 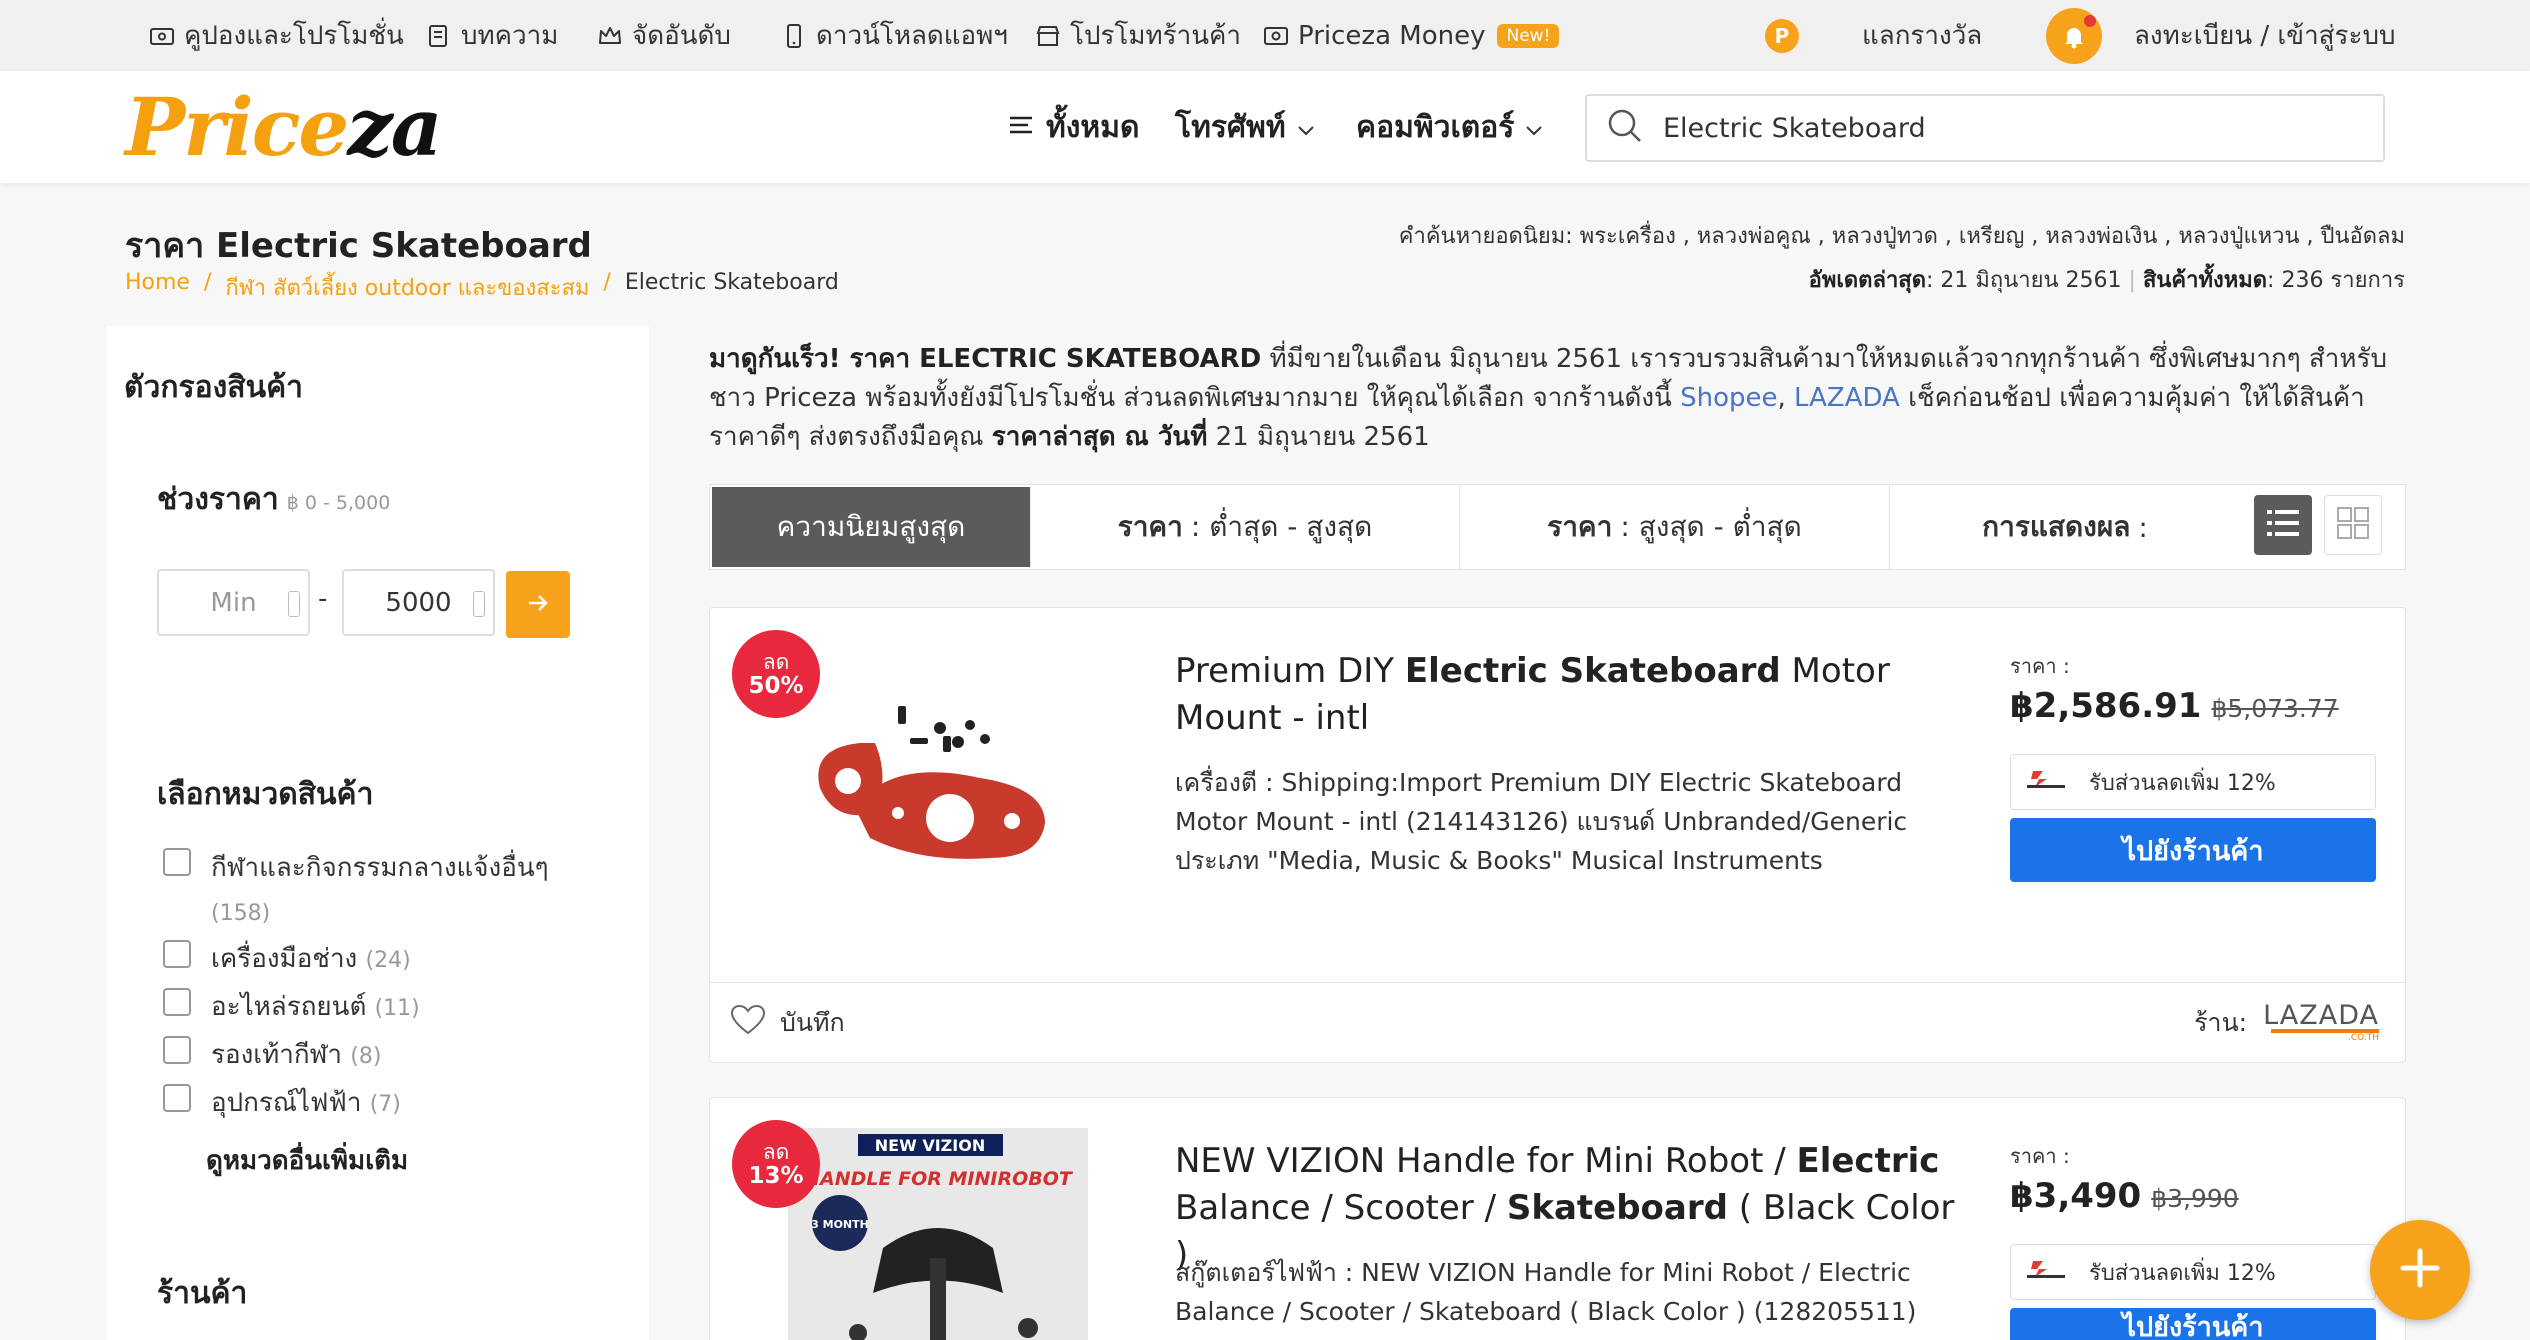 What do you see at coordinates (663, 35) in the screenshot?
I see `ranking-link: จัดอันดับ` at bounding box center [663, 35].